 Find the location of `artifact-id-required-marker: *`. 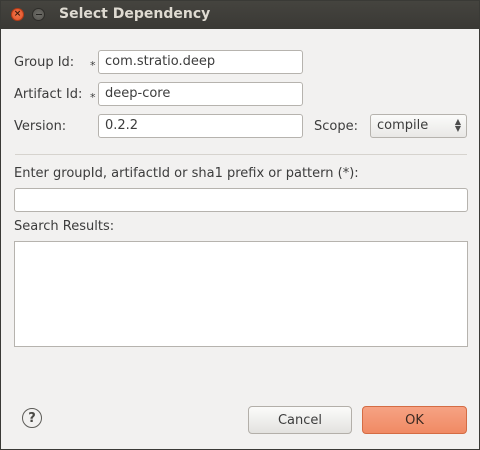

artifact-id-required-marker: * is located at coordinates (93, 97).